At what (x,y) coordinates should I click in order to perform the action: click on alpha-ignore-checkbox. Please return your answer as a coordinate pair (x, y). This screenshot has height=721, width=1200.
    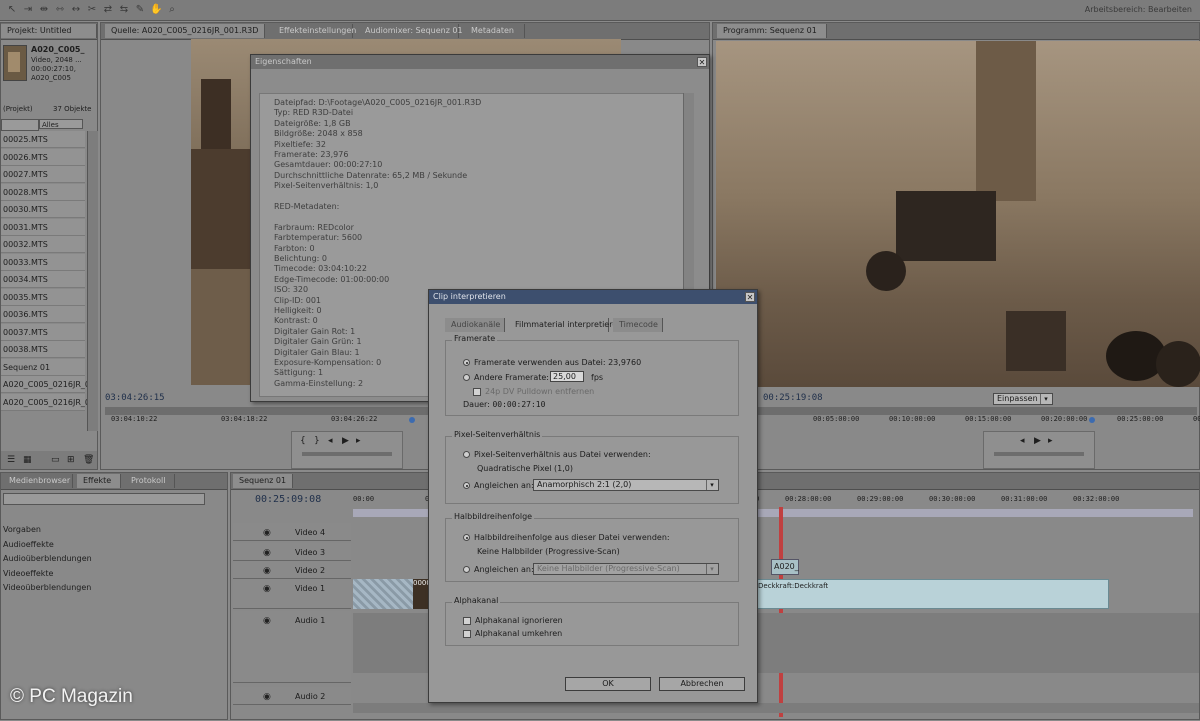
    Looking at the image, I should click on (467, 620).